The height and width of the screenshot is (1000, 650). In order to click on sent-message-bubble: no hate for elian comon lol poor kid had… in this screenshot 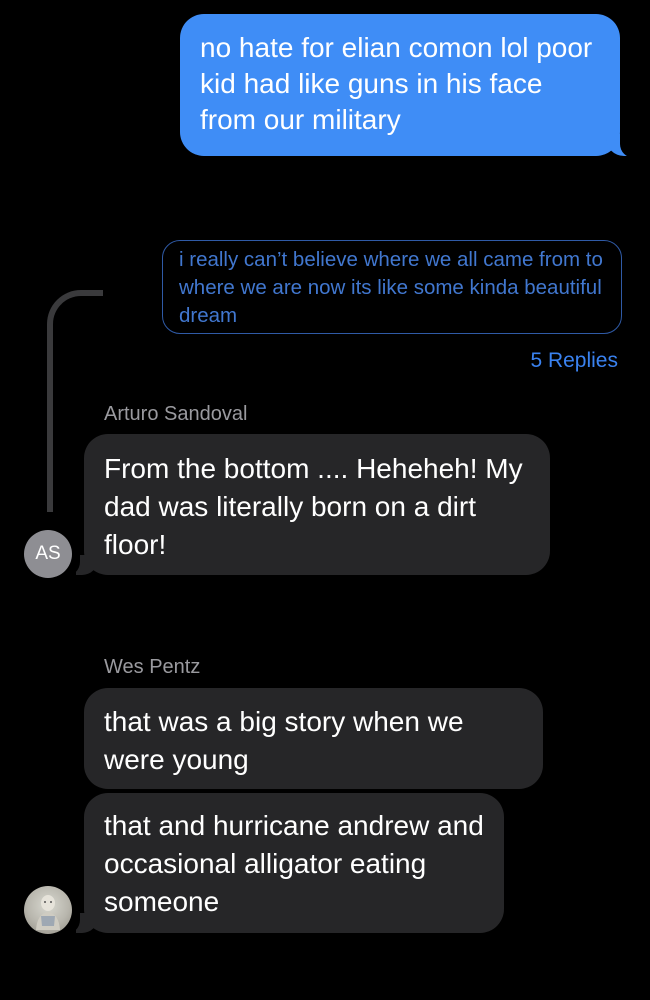, I will do `click(400, 85)`.